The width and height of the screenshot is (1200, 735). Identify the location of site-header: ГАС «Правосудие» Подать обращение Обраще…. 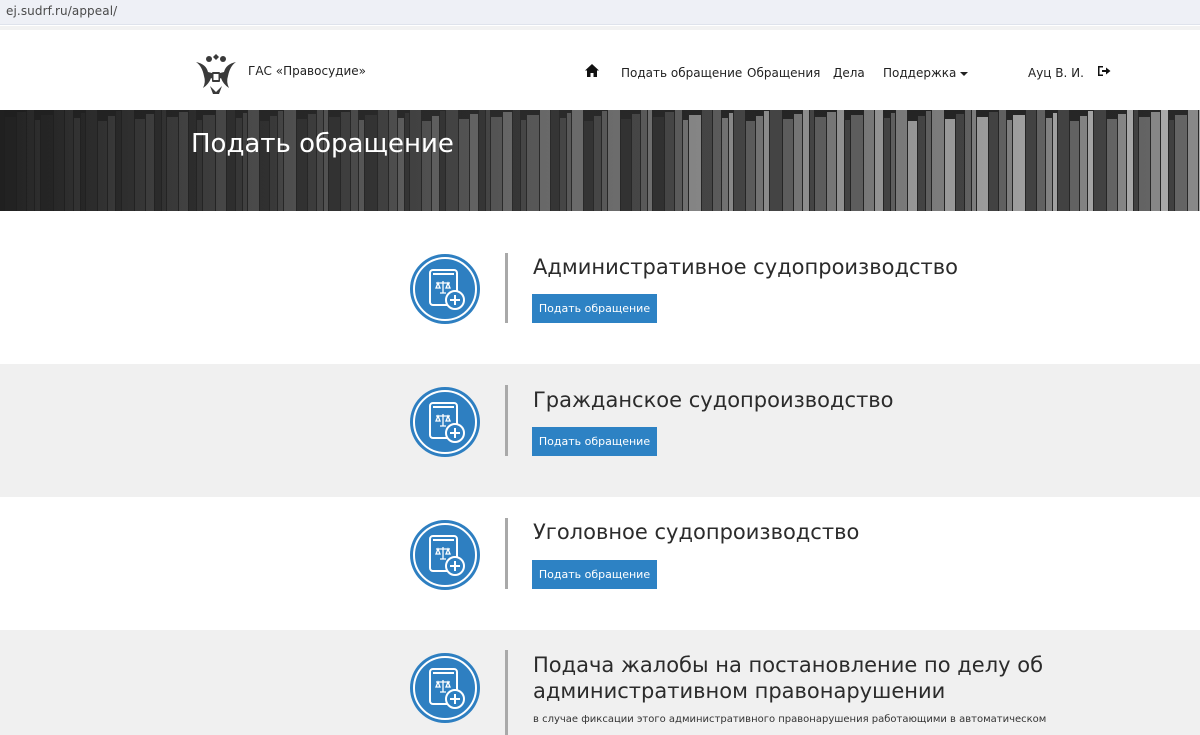
(600, 68).